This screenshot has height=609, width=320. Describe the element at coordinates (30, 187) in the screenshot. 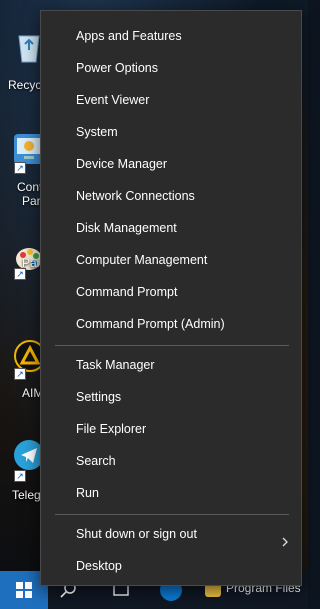

I see `desktop-icon-label: Cont` at that location.